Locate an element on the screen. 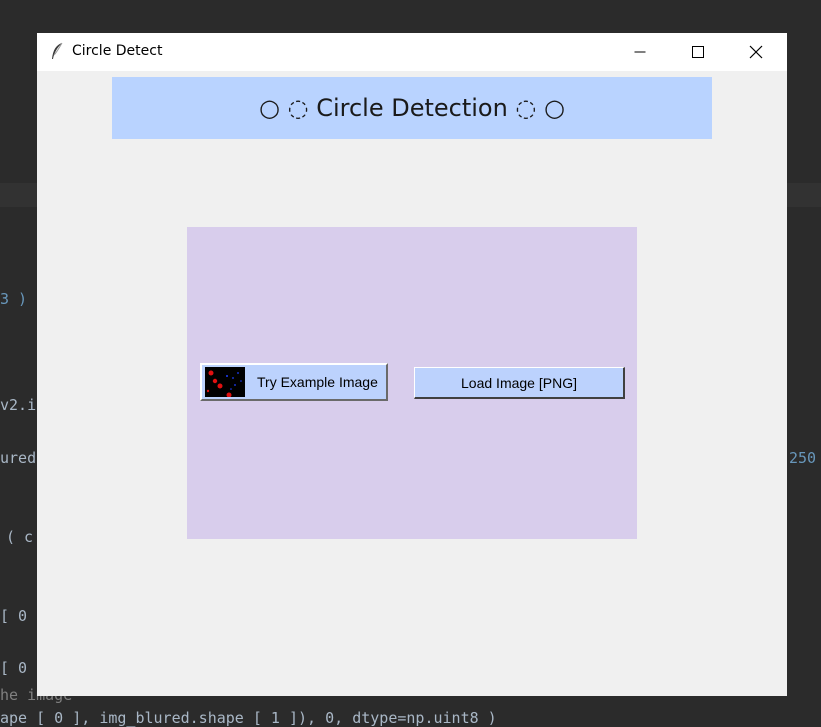  page-title: ○ ◌ Circle Detection ◌ ○ is located at coordinates (412, 108).